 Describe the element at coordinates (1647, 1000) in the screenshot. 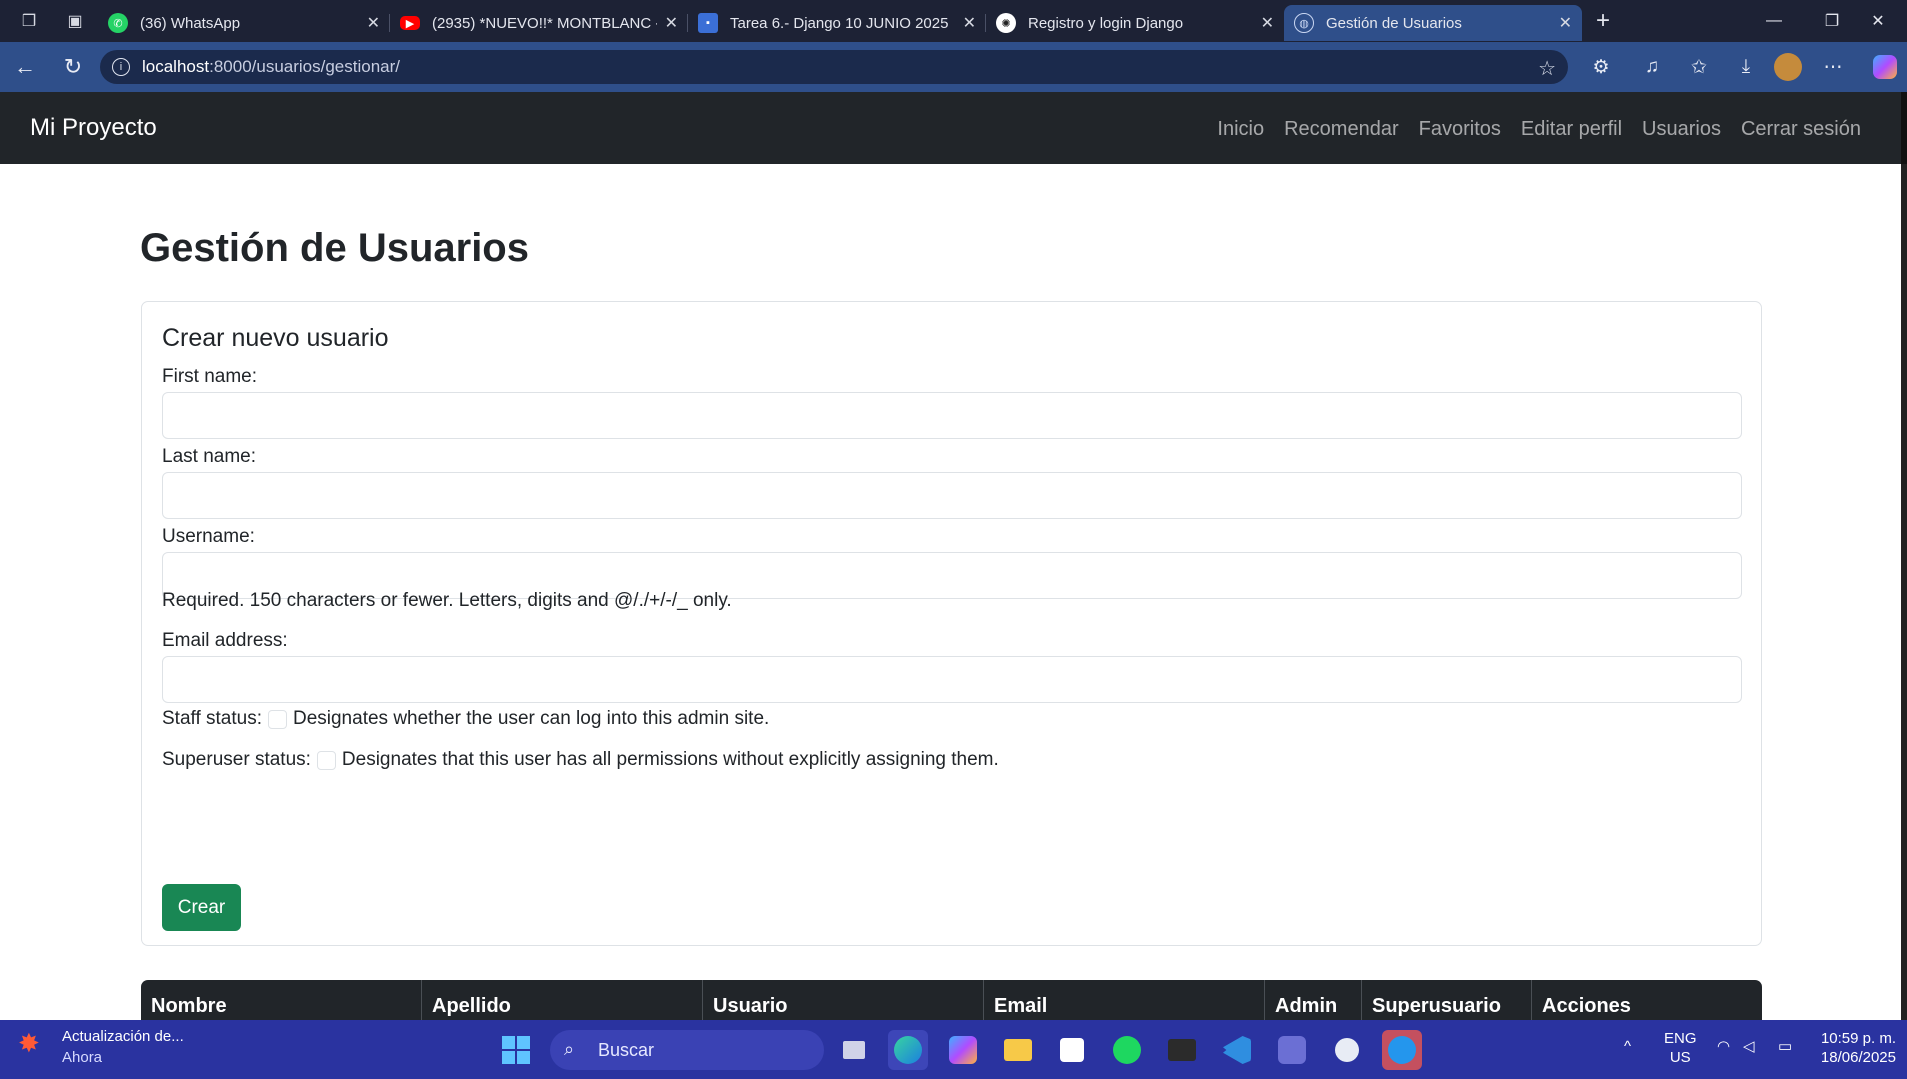

I see `column-acciones: Acciones` at that location.